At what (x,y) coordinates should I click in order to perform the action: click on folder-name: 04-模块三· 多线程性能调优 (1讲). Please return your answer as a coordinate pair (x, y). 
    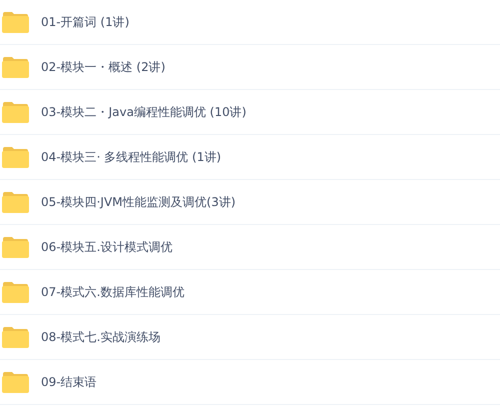
    Looking at the image, I should click on (131, 157).